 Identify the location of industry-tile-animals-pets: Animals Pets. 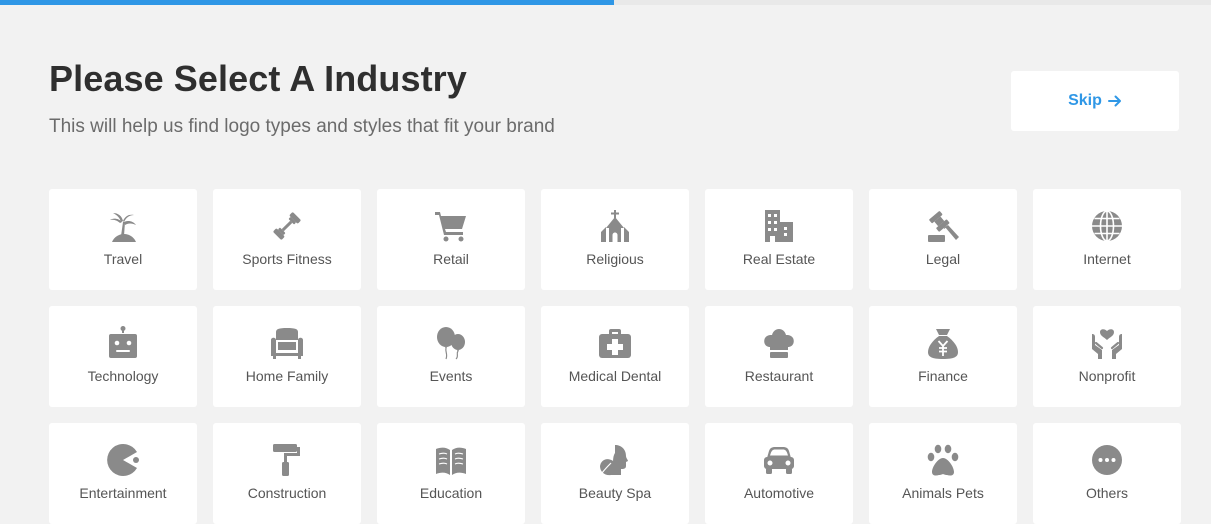
(943, 473).